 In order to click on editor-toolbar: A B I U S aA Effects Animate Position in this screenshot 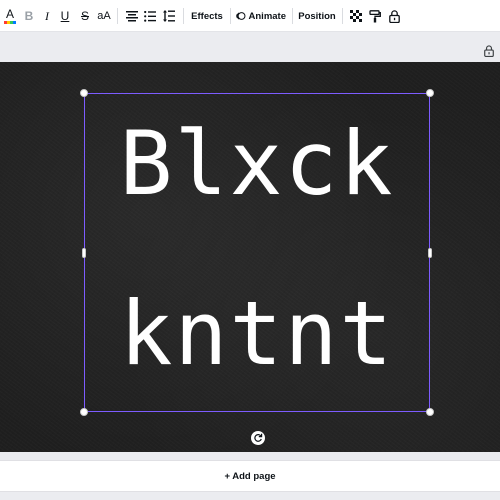, I will do `click(250, 16)`.